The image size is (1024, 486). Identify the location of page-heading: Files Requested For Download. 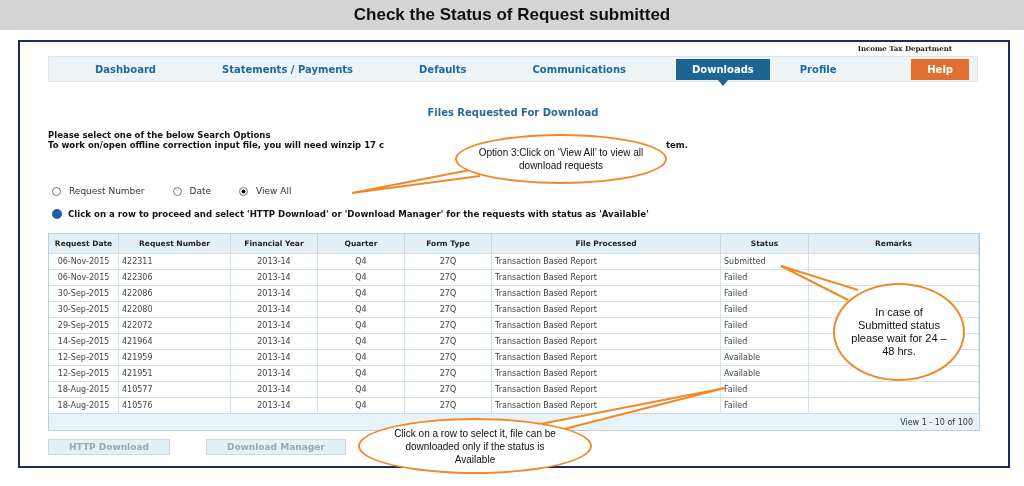
(513, 112).